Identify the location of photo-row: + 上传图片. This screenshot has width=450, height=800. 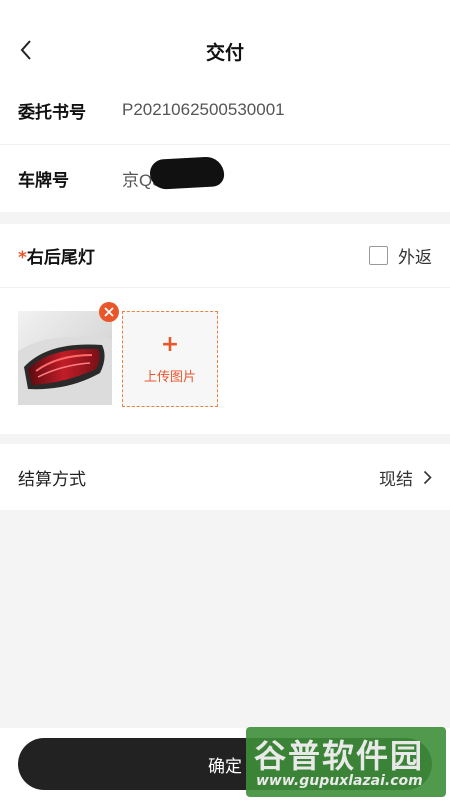
(118, 354).